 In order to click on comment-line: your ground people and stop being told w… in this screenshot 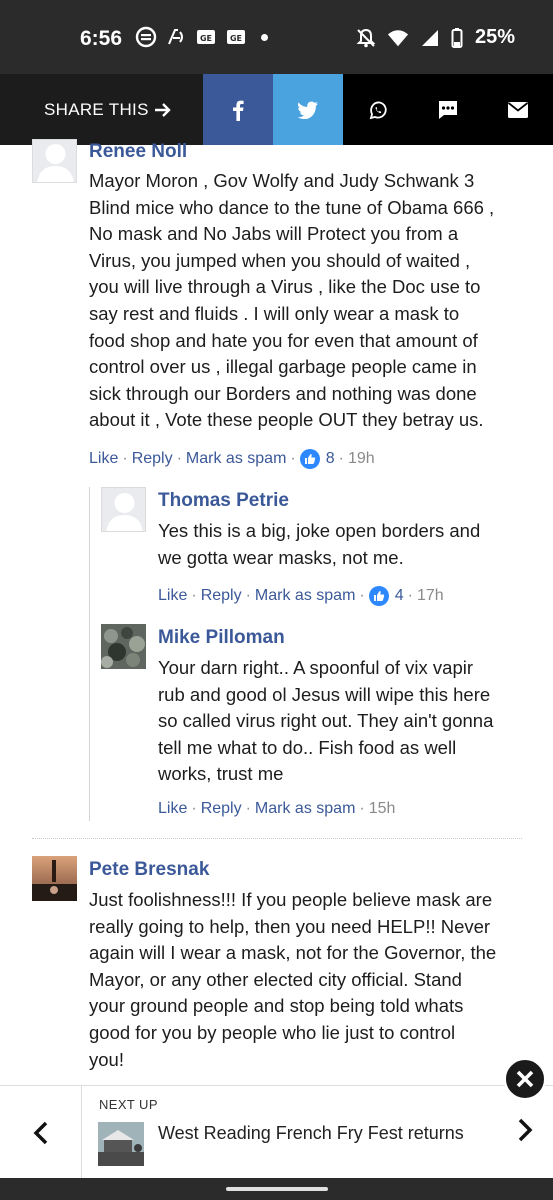, I will do `click(276, 1006)`.